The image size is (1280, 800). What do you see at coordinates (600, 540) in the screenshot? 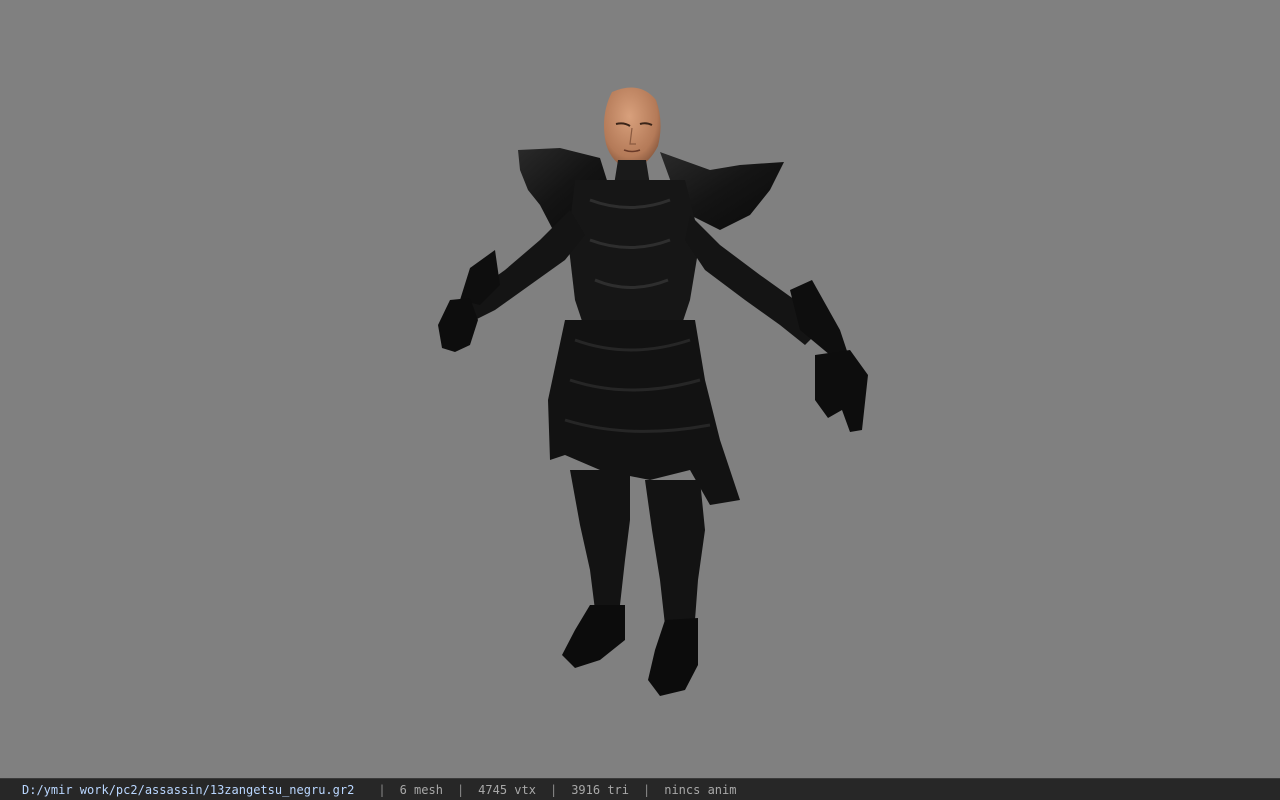
I see `left-leg` at bounding box center [600, 540].